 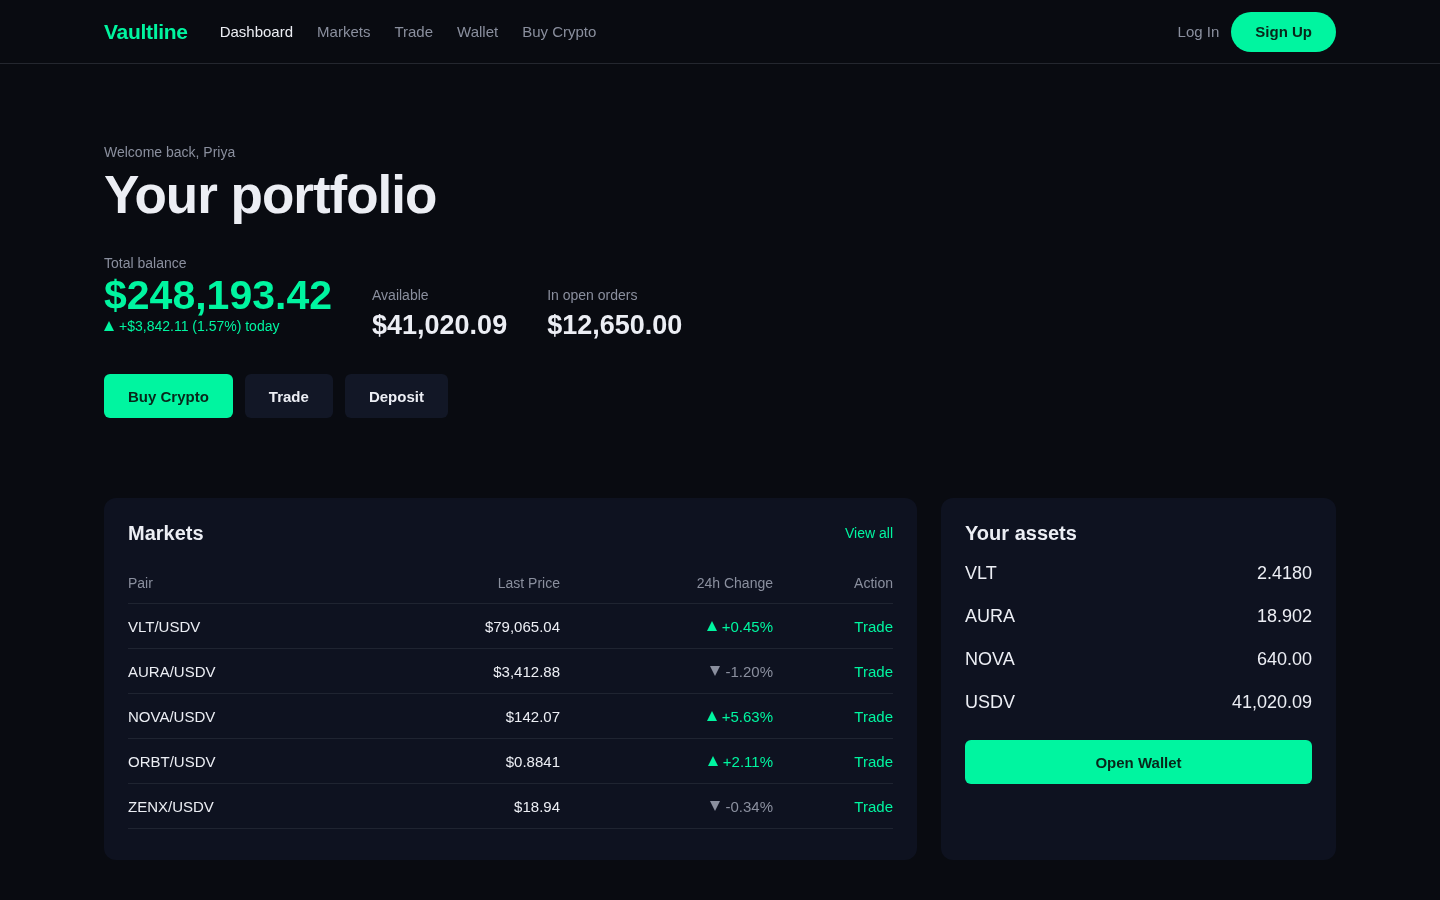 What do you see at coordinates (172, 761) in the screenshot?
I see `pair-cell: ORBT/USDV` at bounding box center [172, 761].